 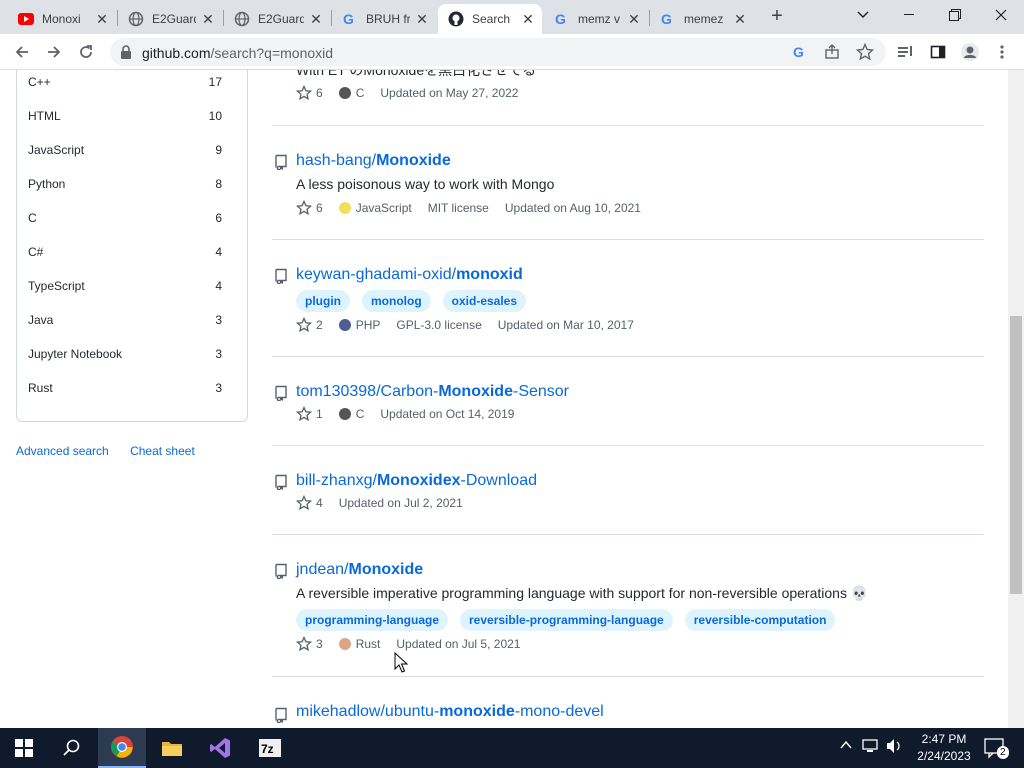 What do you see at coordinates (125, 252) in the screenshot?
I see `language-filter-item: C# 4` at bounding box center [125, 252].